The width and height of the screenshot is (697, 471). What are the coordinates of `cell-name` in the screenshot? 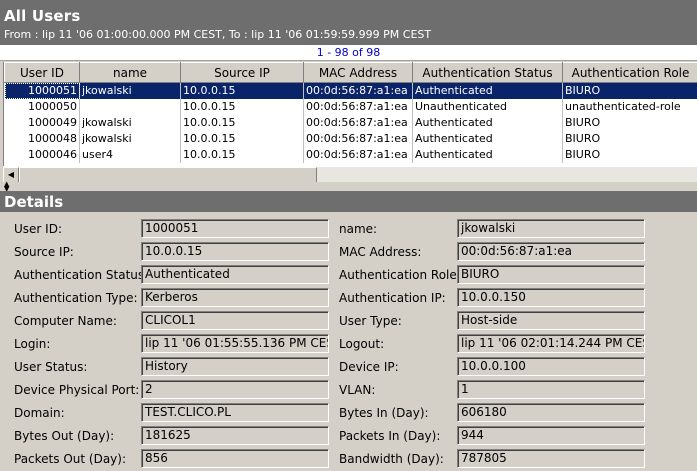 It's located at (130, 106).